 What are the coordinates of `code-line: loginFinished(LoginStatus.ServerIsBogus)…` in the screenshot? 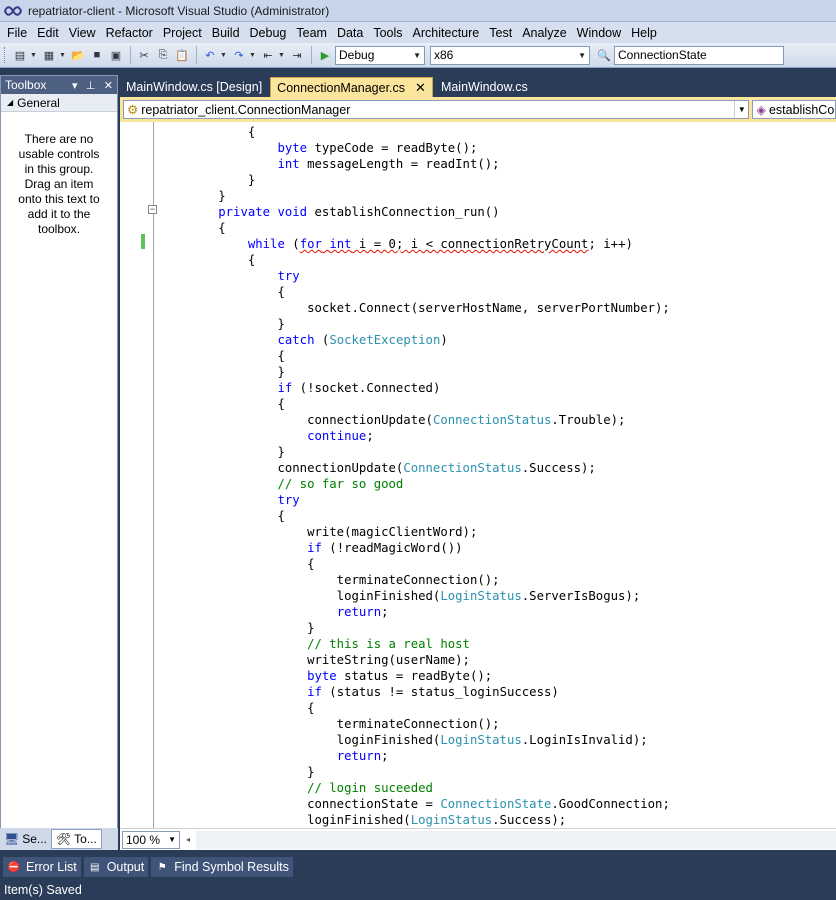 It's located at (400, 596).